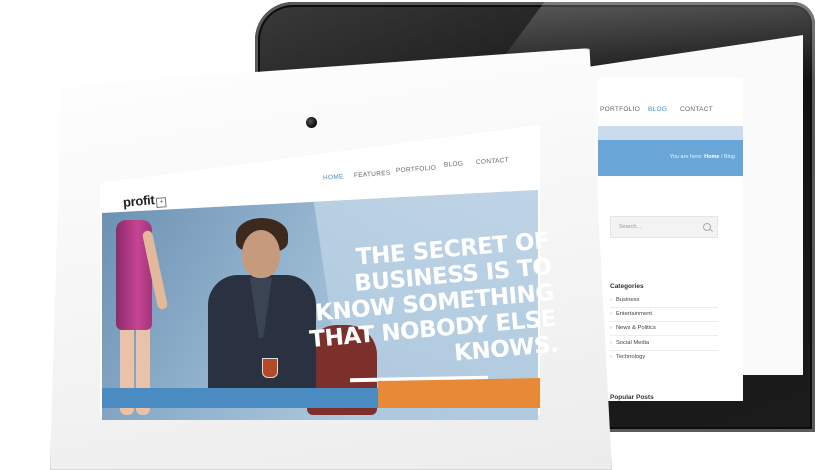  I want to click on category-label: Social Media, so click(632, 343).